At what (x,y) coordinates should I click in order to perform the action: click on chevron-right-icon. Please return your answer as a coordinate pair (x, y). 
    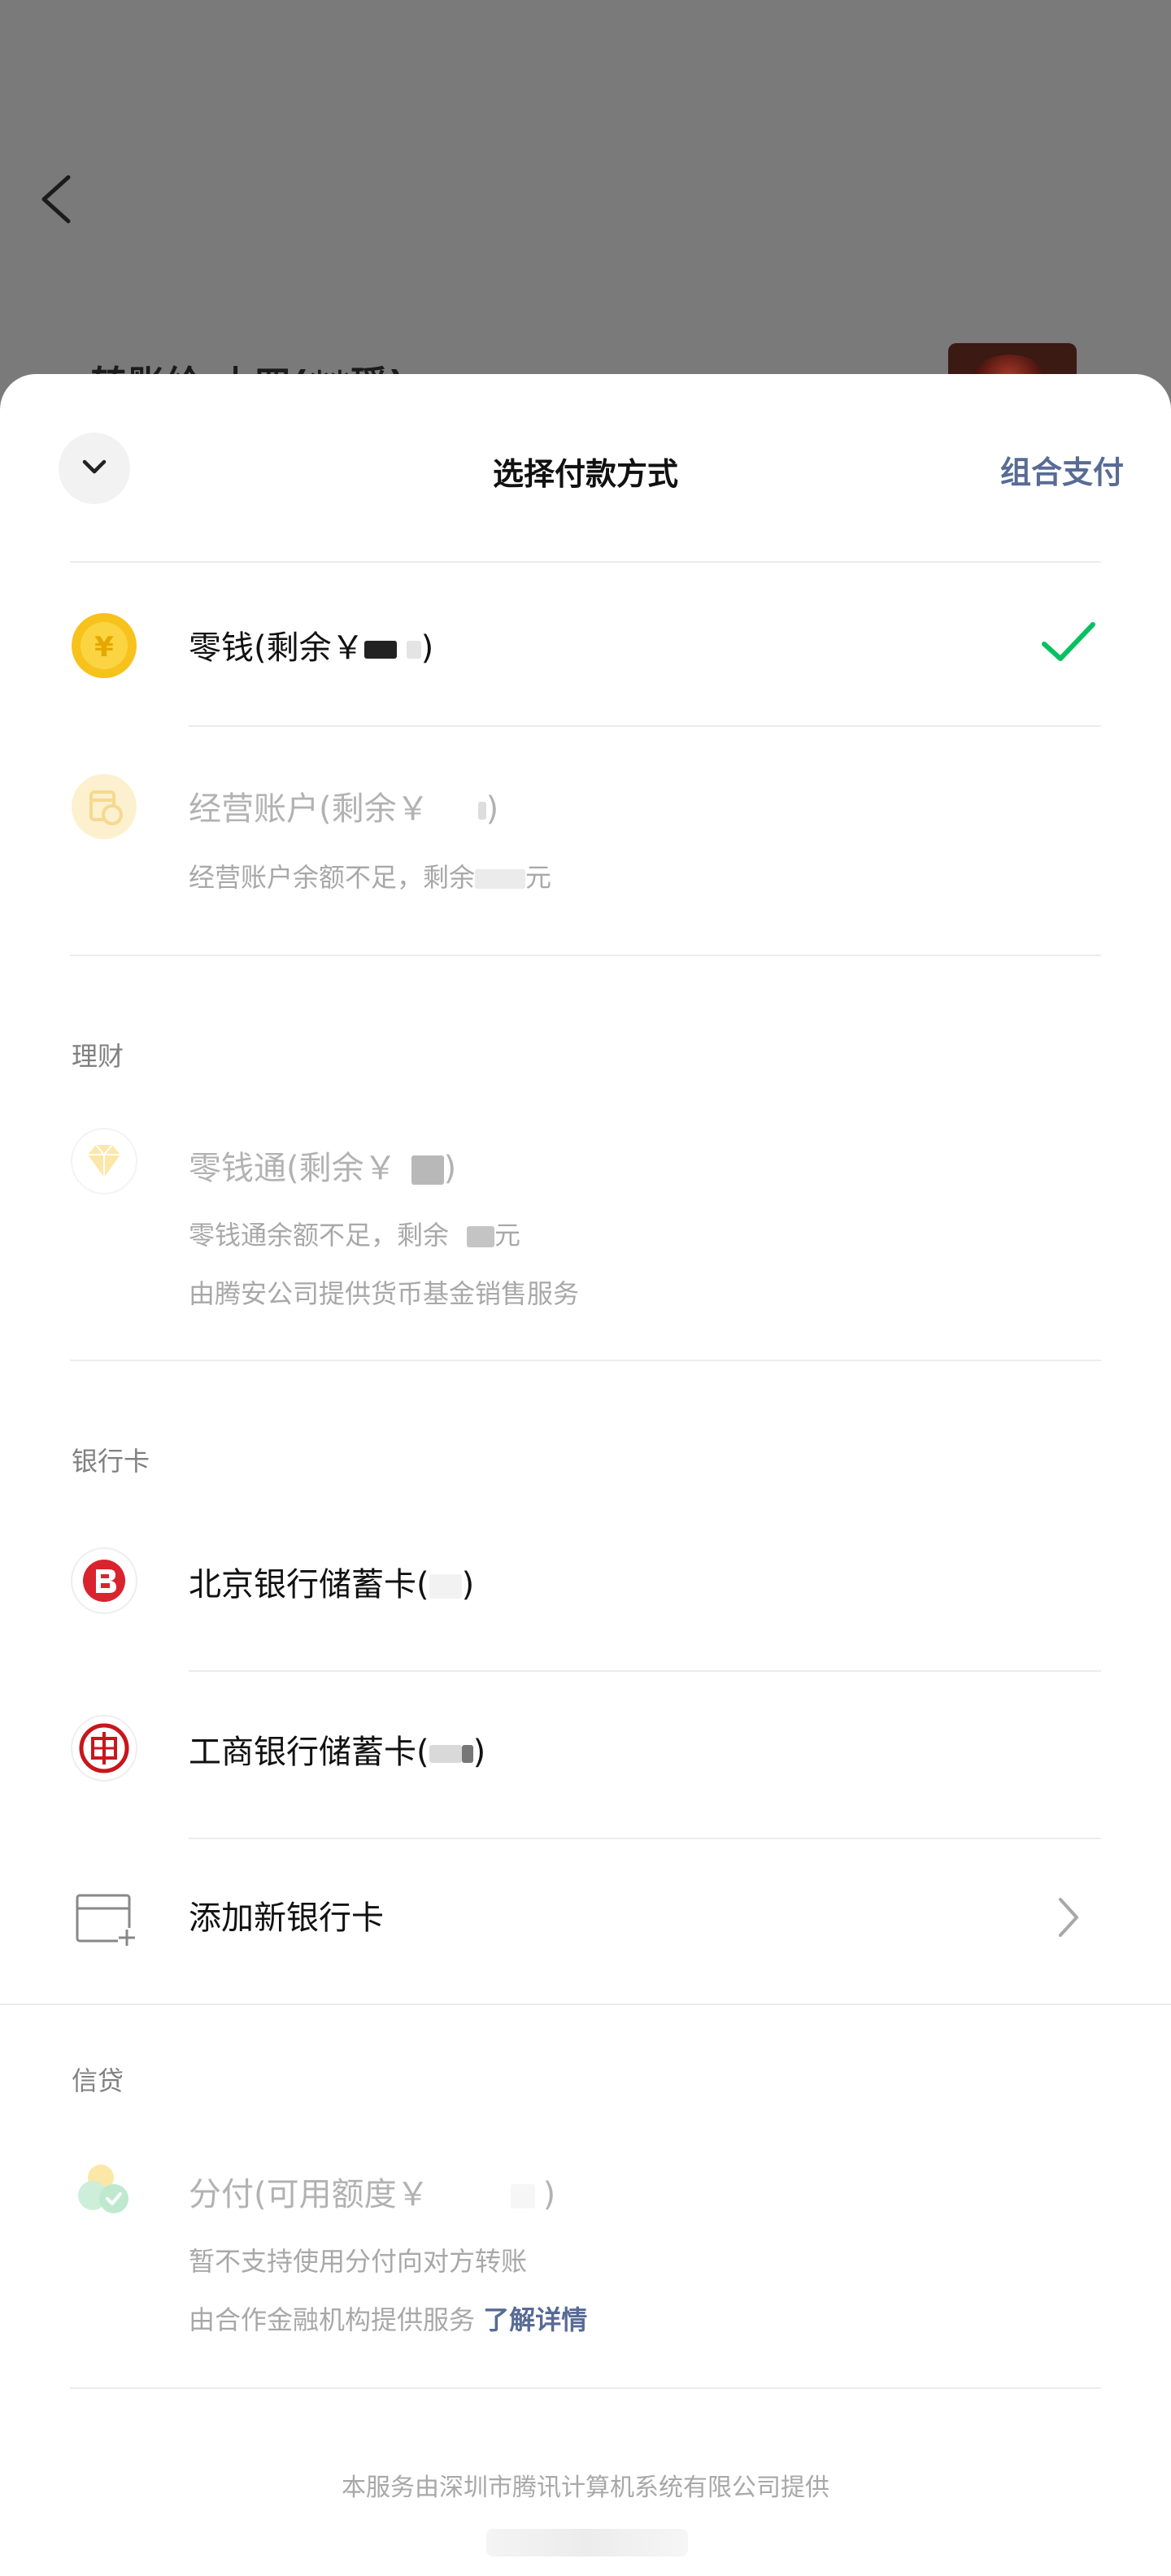
    Looking at the image, I should click on (1068, 1919).